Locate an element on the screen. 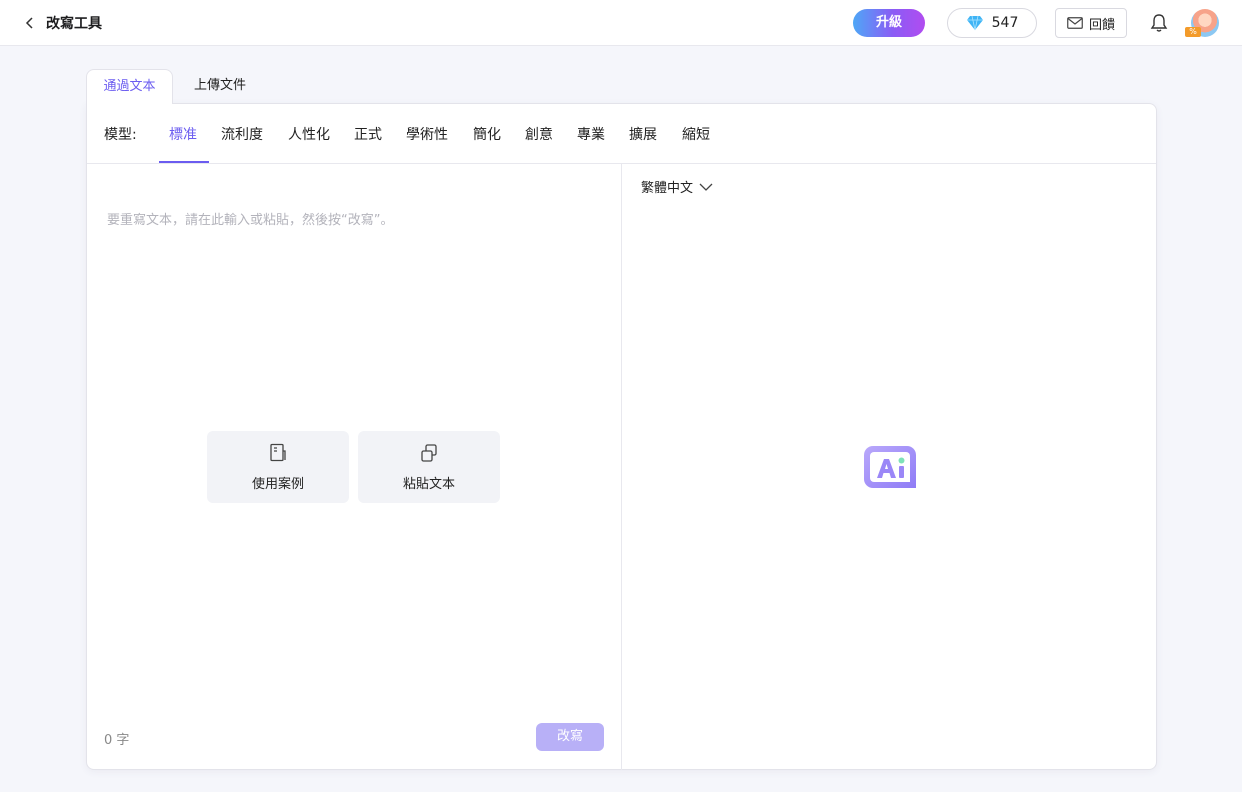 This screenshot has height=792, width=1242. tab-upload-file: 上傳文件 is located at coordinates (220, 86).